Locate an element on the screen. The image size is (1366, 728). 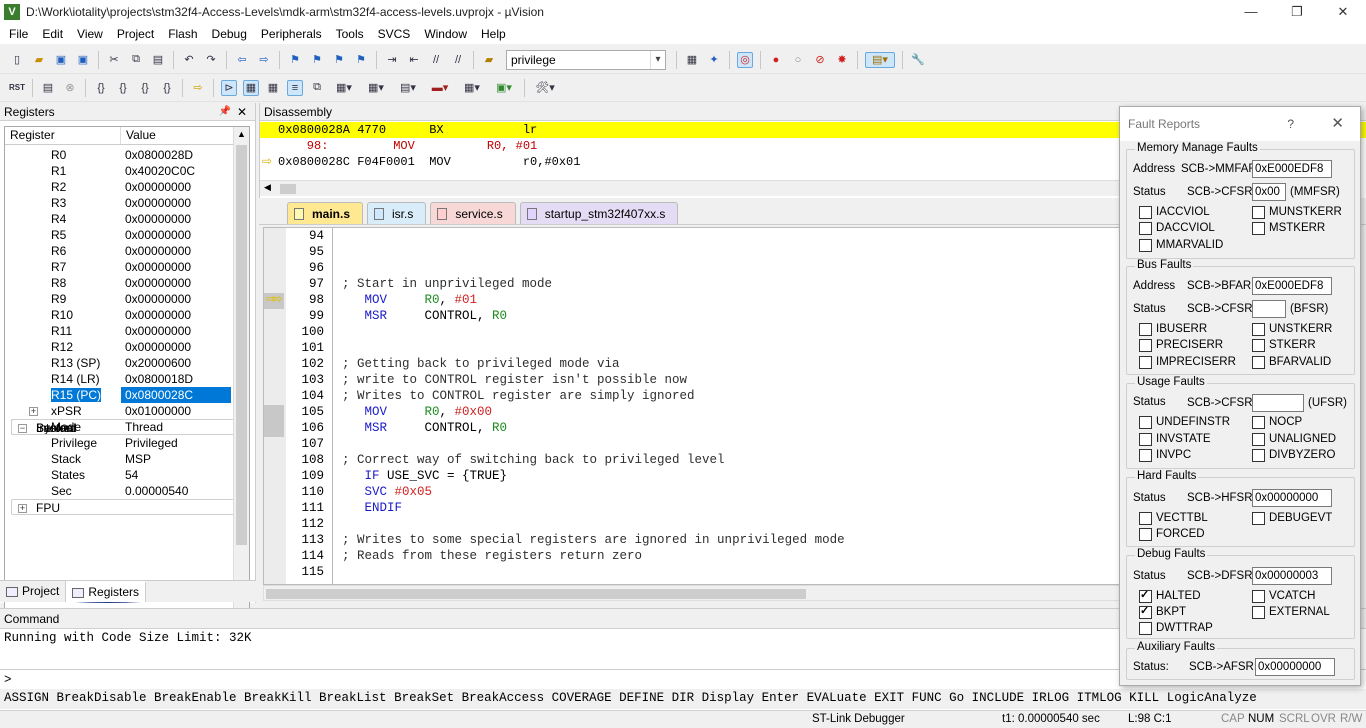
flag-external: EXTERNAL is located at coordinates (1291, 612).